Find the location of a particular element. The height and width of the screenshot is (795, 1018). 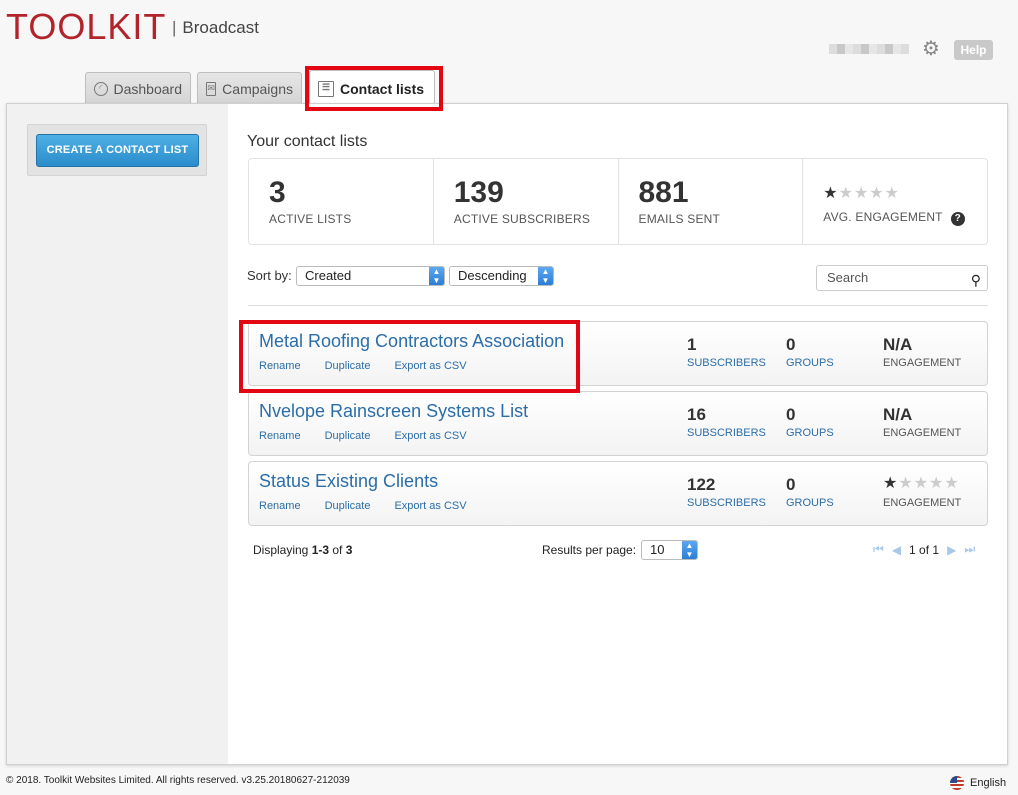

stat-value: 3 is located at coordinates (277, 192).